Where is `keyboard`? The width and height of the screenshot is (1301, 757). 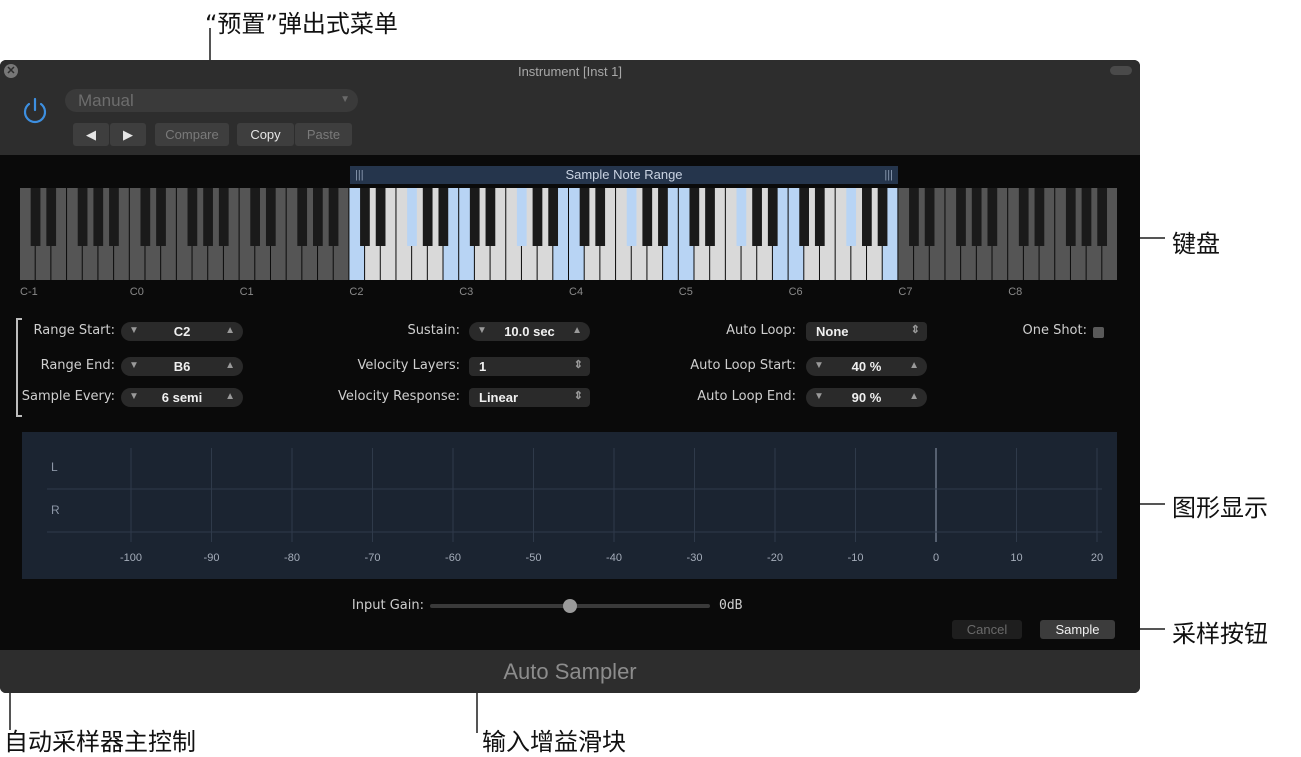 keyboard is located at coordinates (569, 234).